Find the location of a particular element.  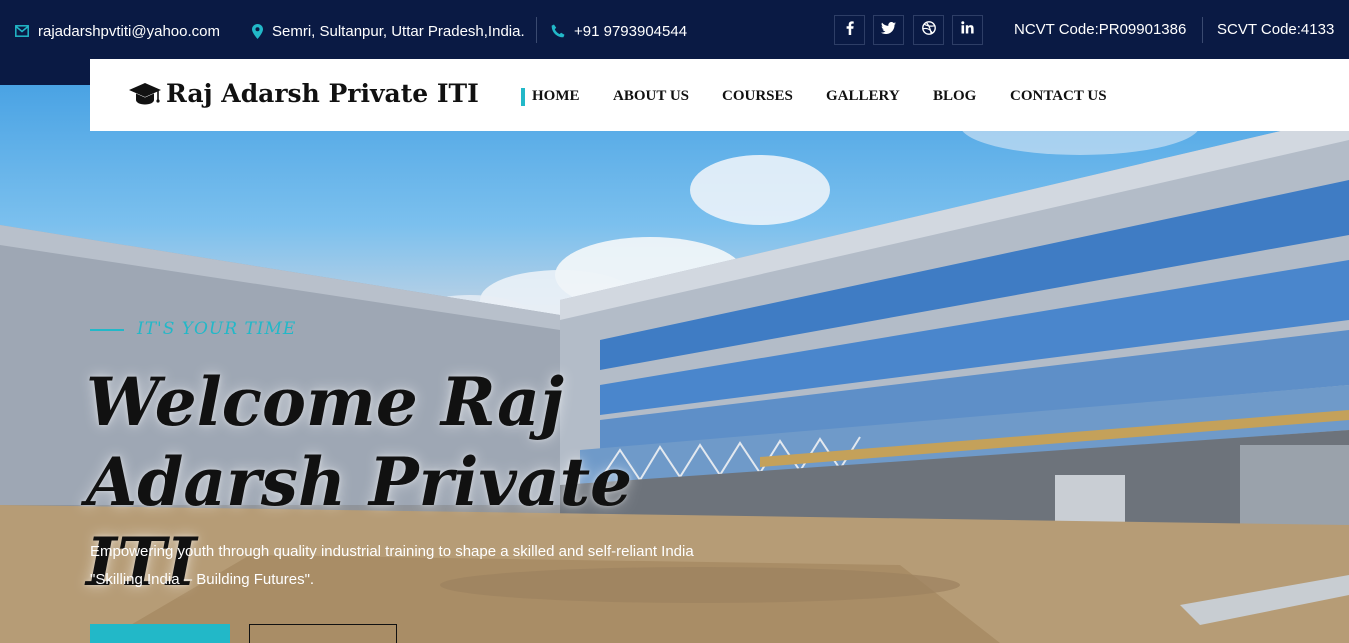

envelope-icon is located at coordinates (22, 31).